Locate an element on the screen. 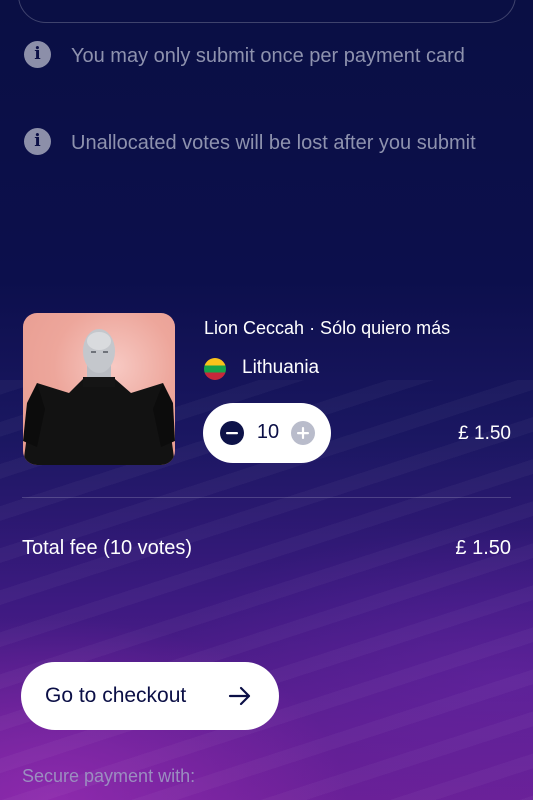  entry-price: £ 1.50 is located at coordinates (484, 433).